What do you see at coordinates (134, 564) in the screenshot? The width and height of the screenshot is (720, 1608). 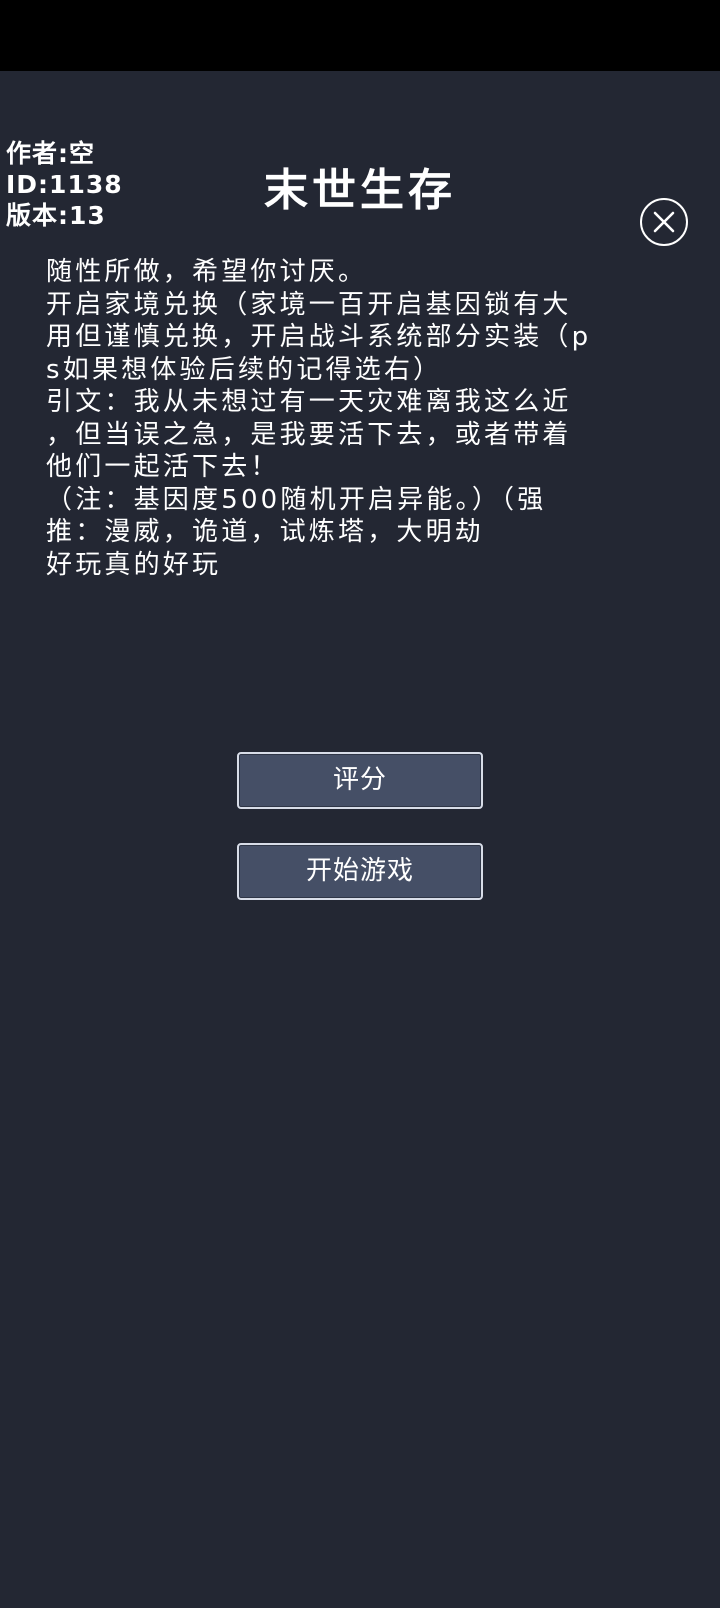 I see `description-line: 好玩真的好玩` at bounding box center [134, 564].